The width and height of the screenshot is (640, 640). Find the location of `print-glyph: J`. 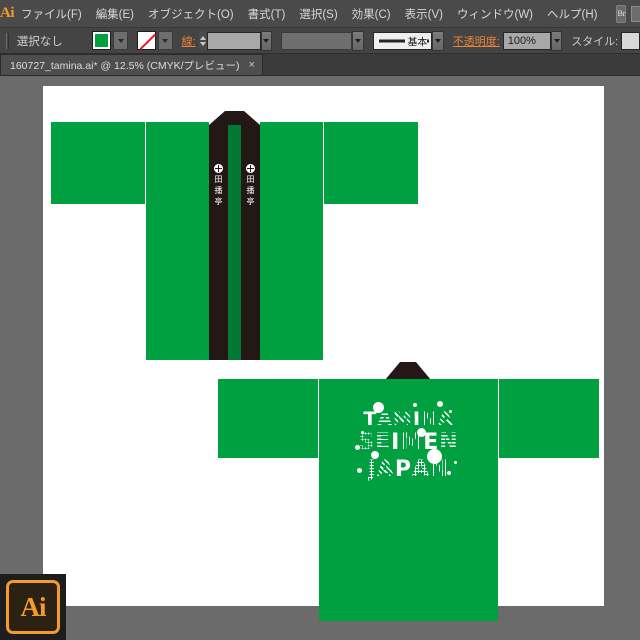

print-glyph: J is located at coordinates (371, 469).